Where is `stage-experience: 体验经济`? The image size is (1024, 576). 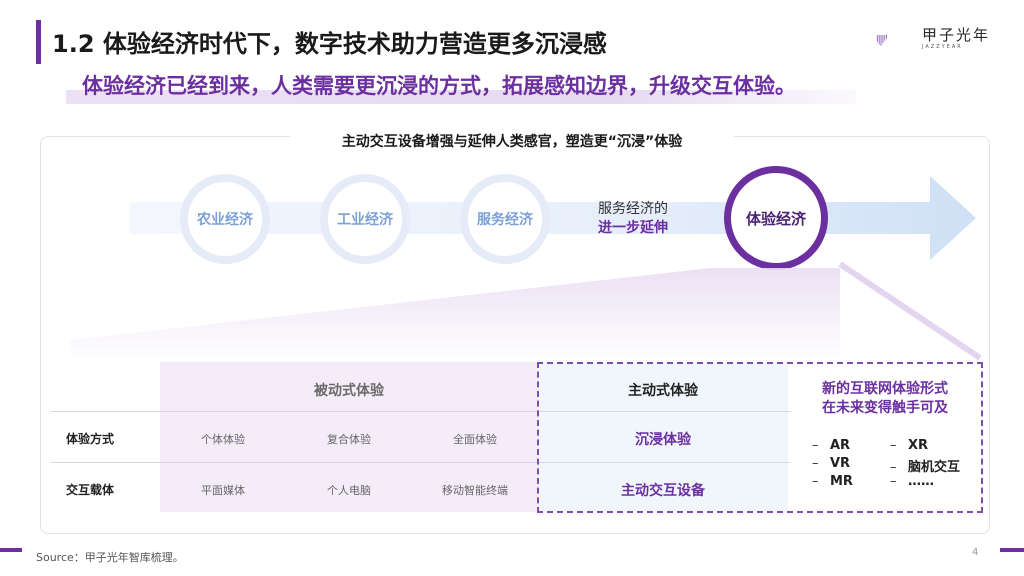 stage-experience: 体验经济 is located at coordinates (776, 218).